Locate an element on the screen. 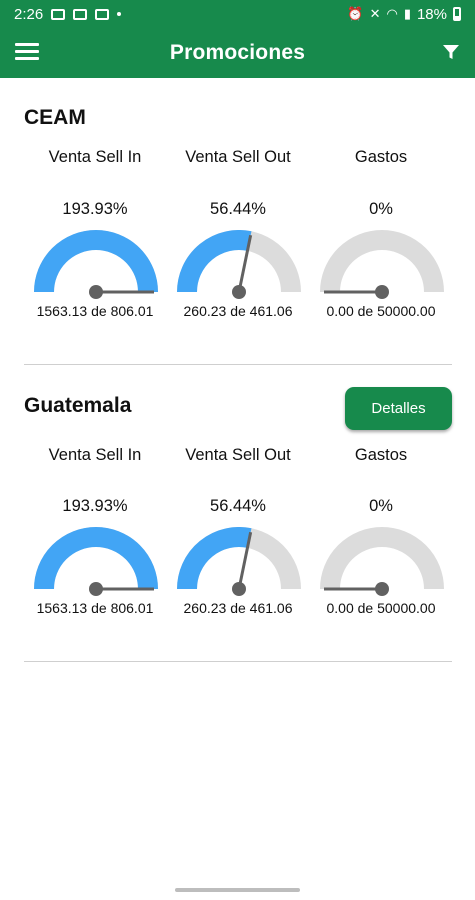  wifi-icon: ◠ is located at coordinates (392, 13).